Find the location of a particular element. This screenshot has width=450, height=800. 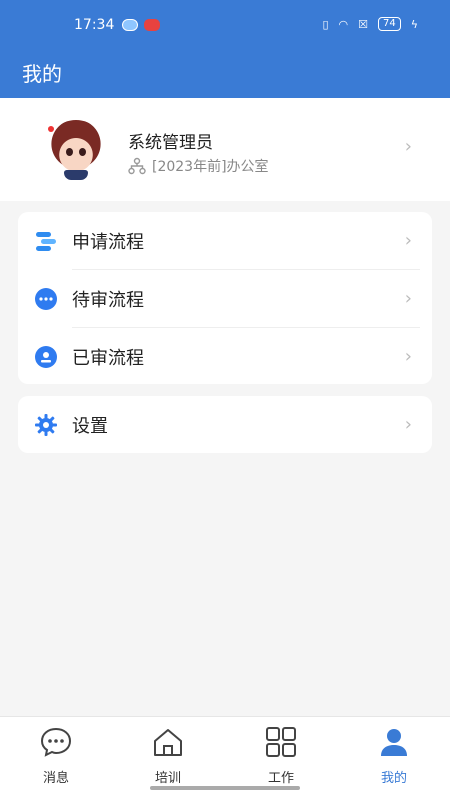

apply-process-icon is located at coordinates (46, 241).